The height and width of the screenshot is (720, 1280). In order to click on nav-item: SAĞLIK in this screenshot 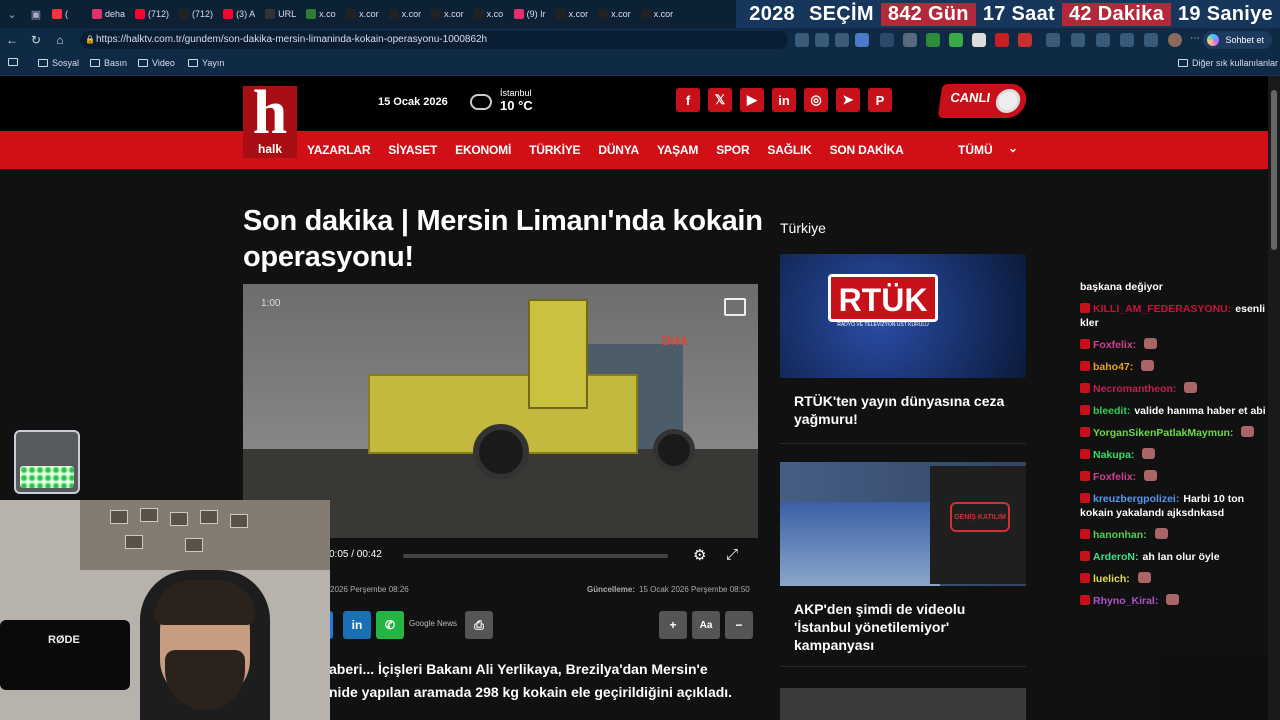, I will do `click(789, 150)`.